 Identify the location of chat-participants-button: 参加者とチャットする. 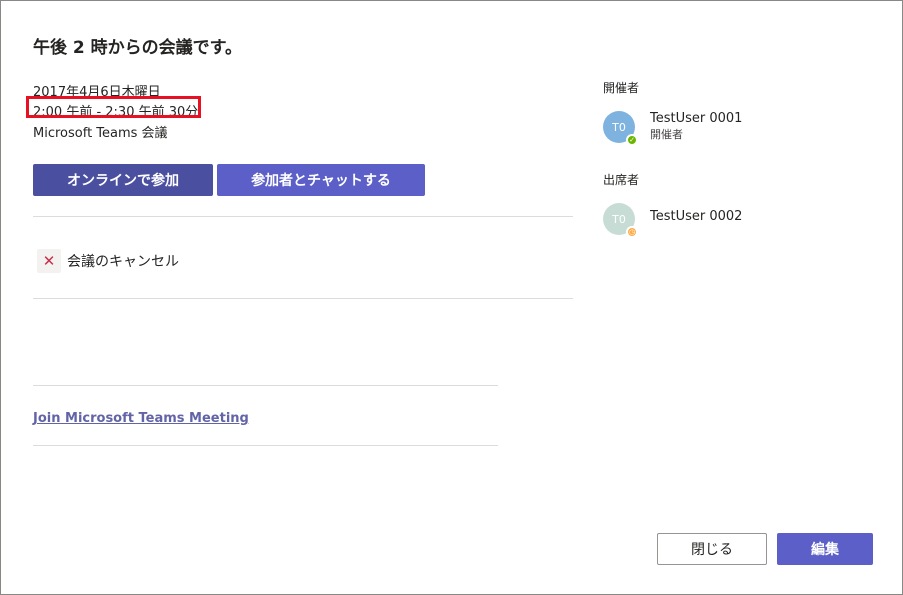
(321, 180).